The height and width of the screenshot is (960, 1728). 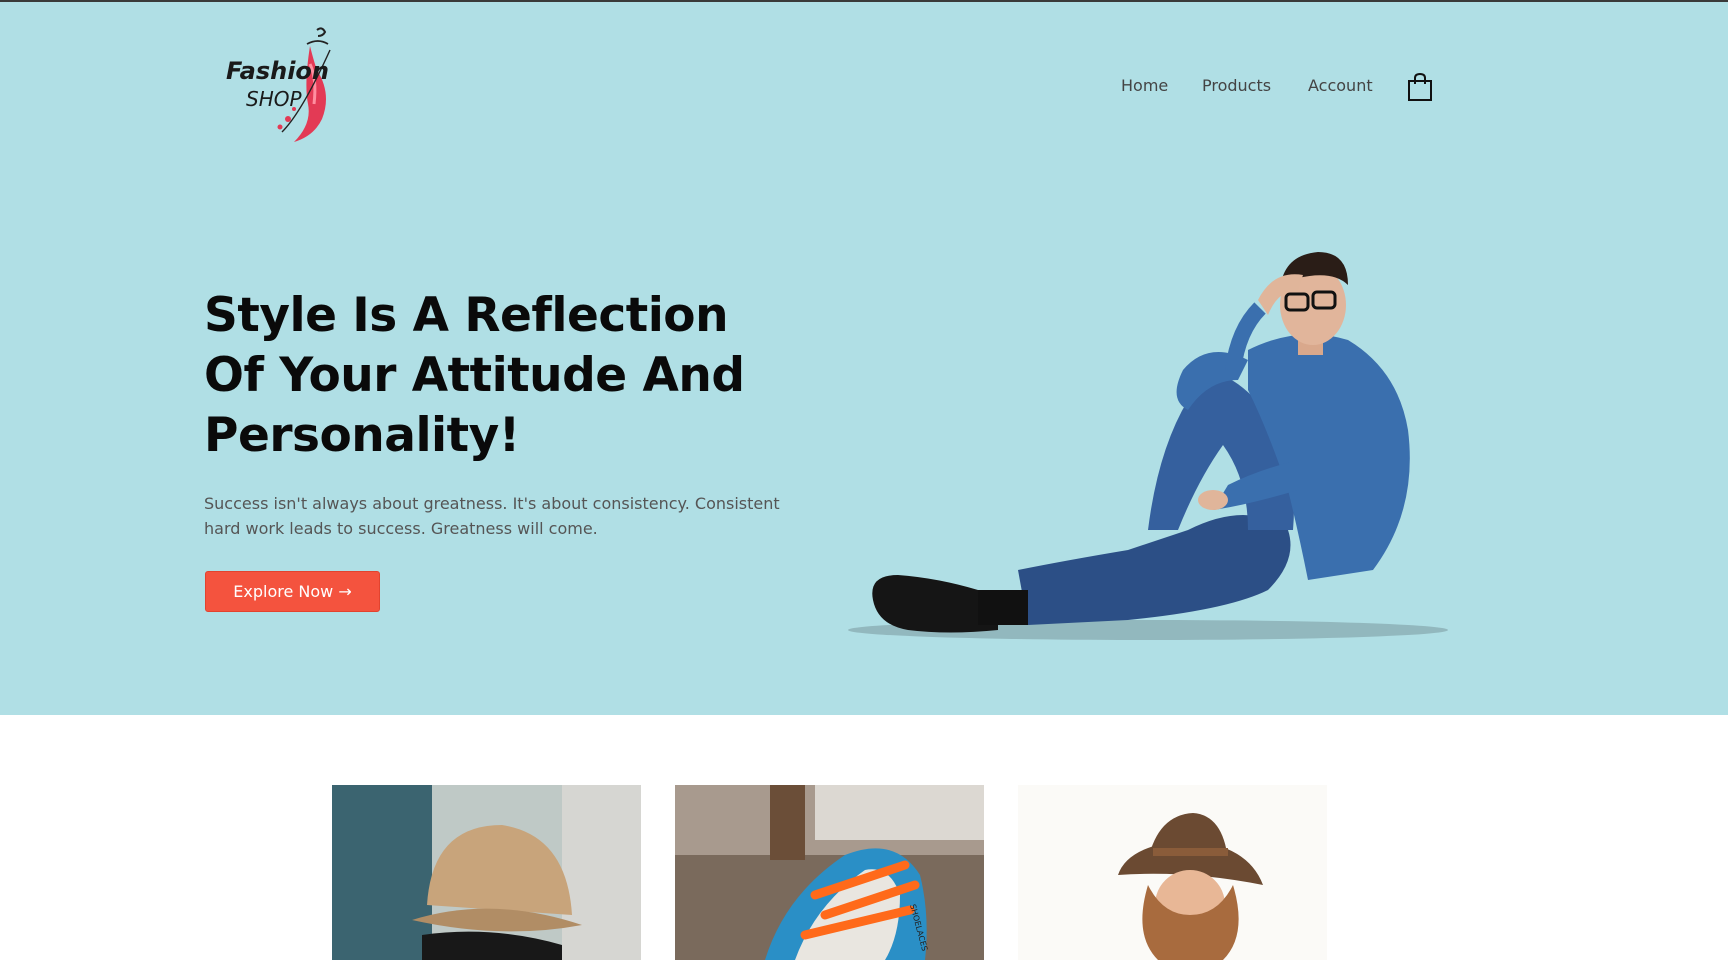 I want to click on product-card-bucket-hat, so click(x=486, y=872).